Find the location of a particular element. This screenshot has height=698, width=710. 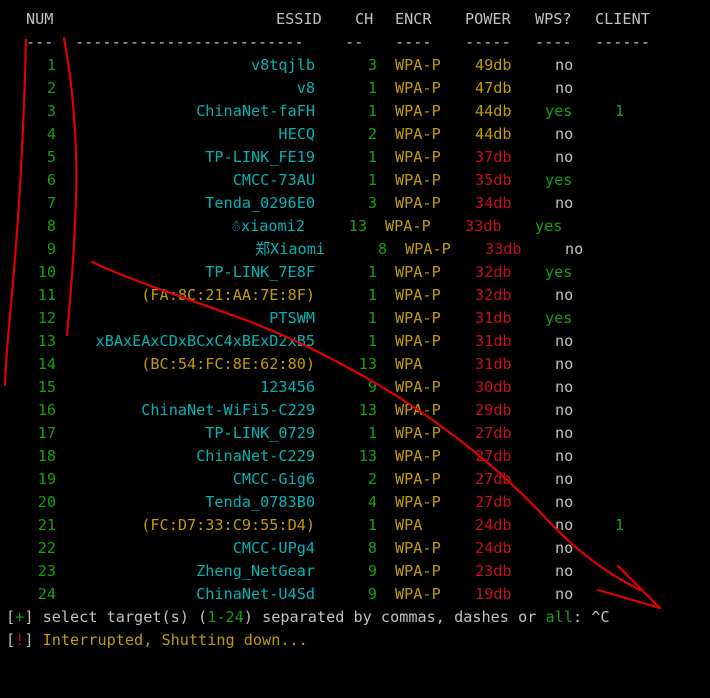

row-essid: ChinaNet-C229 is located at coordinates (255, 456).